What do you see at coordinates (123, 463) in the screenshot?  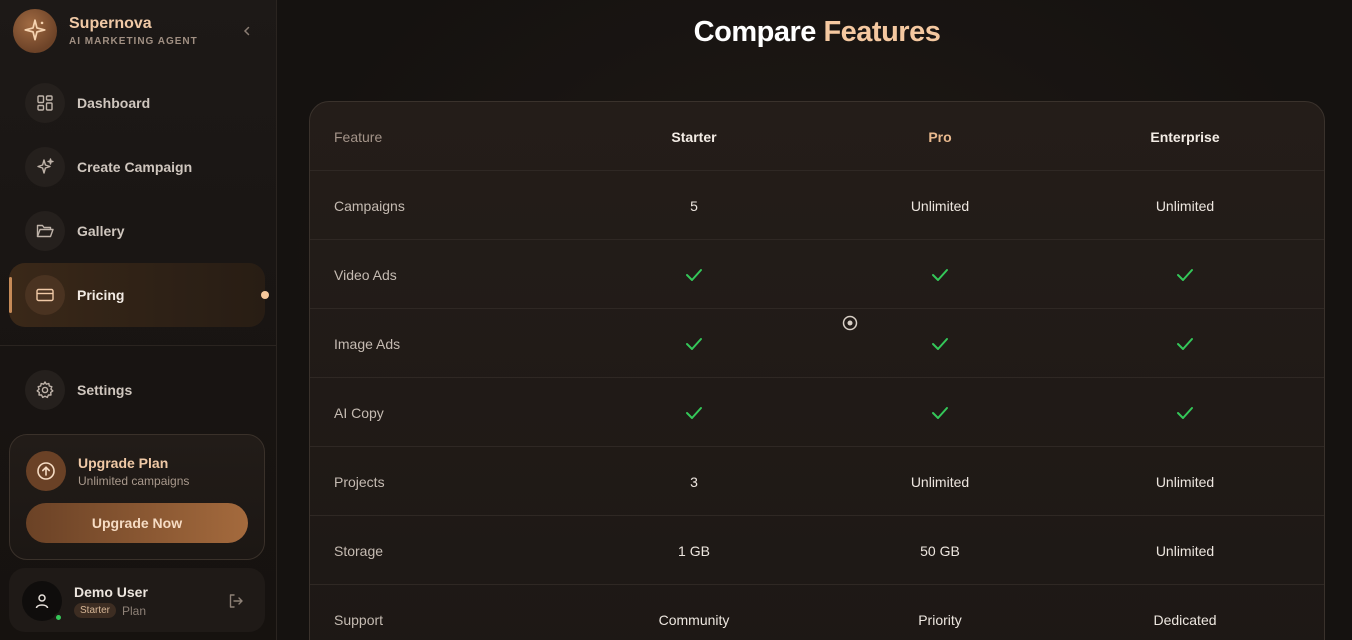 I see `upgrade-title: Upgrade Plan` at bounding box center [123, 463].